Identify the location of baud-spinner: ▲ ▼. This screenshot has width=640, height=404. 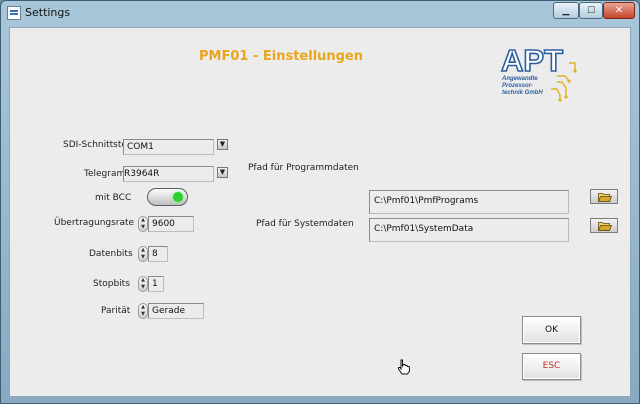
(143, 224).